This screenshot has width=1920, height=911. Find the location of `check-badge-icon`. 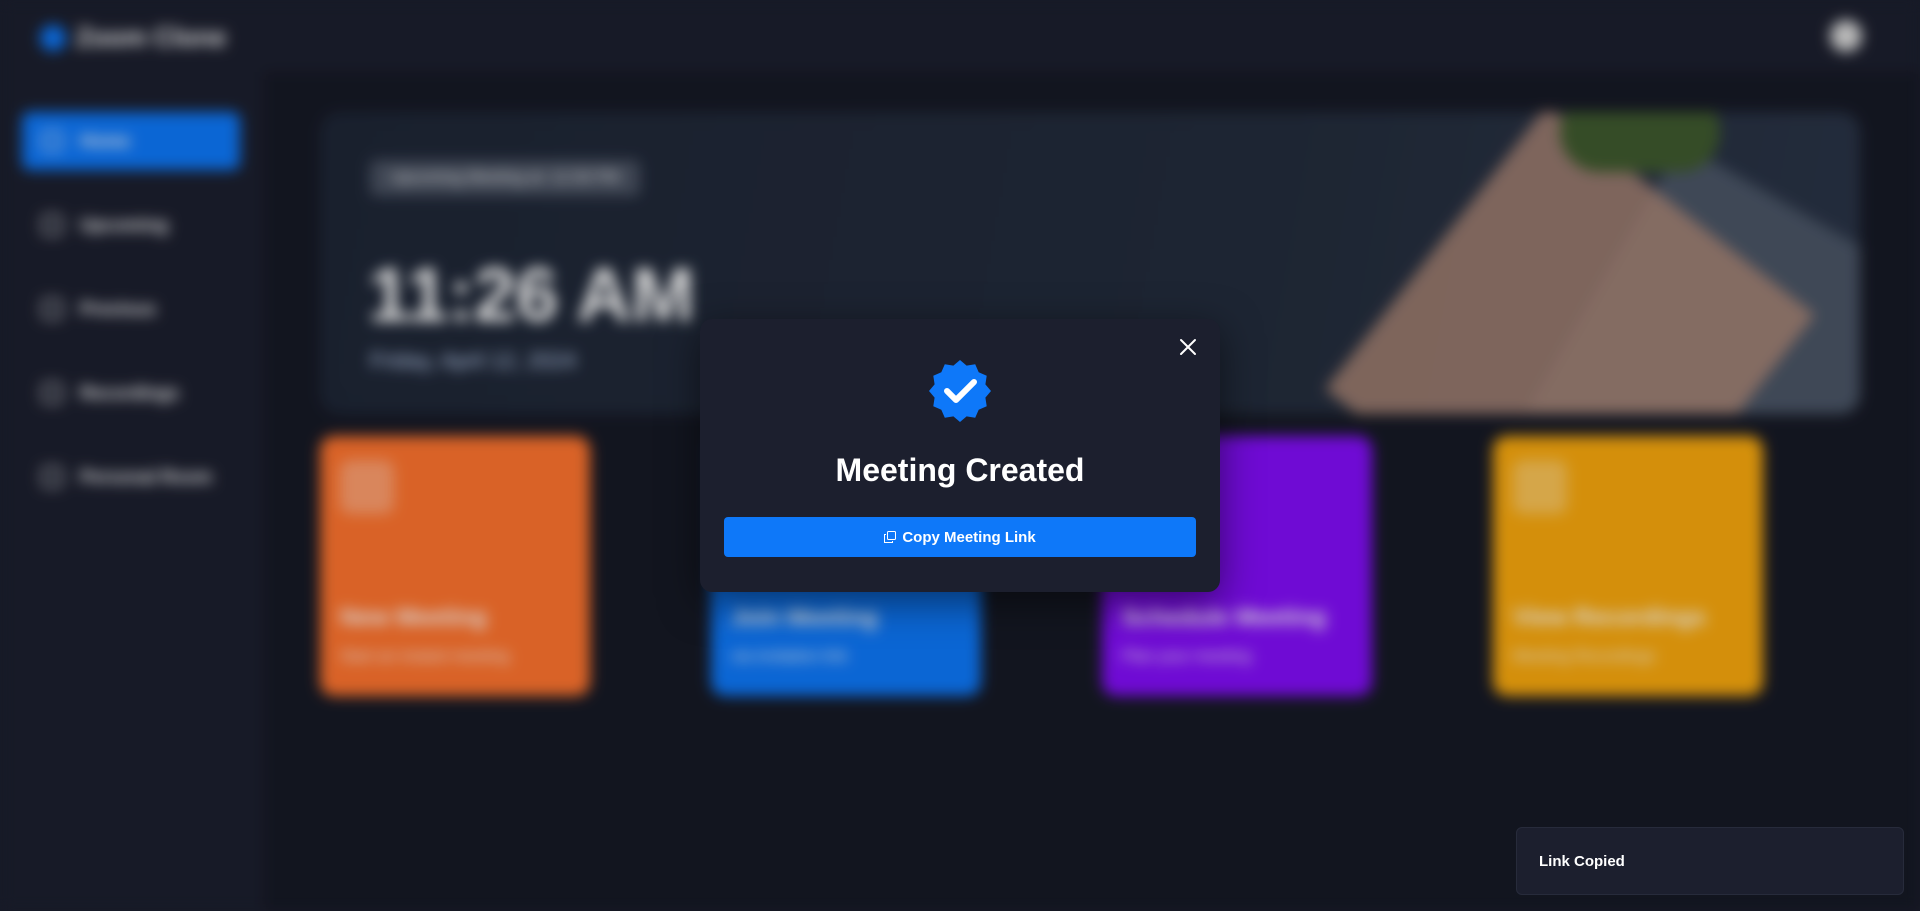

check-badge-icon is located at coordinates (960, 391).